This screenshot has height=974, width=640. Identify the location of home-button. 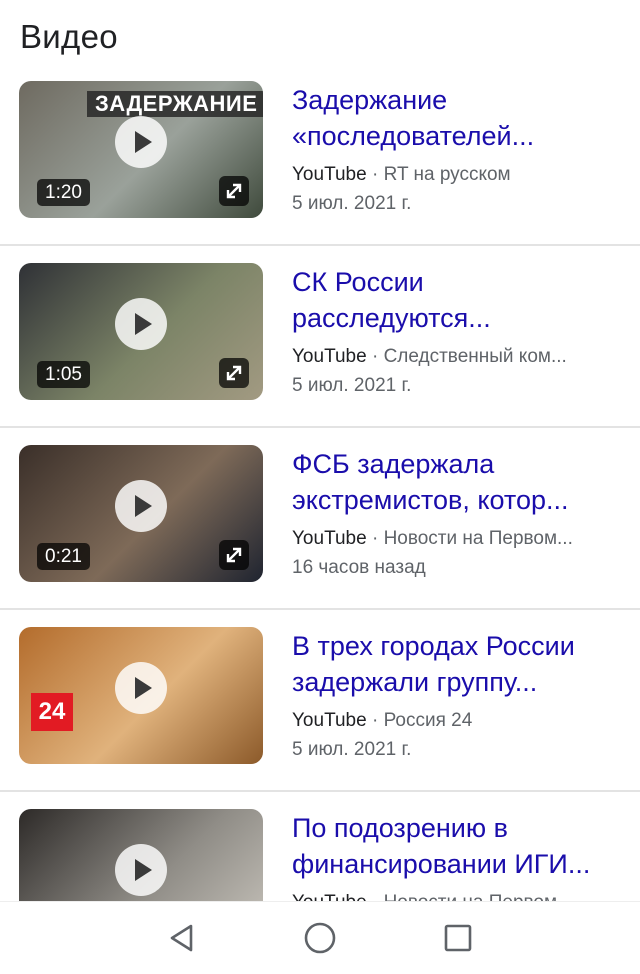
(320, 938).